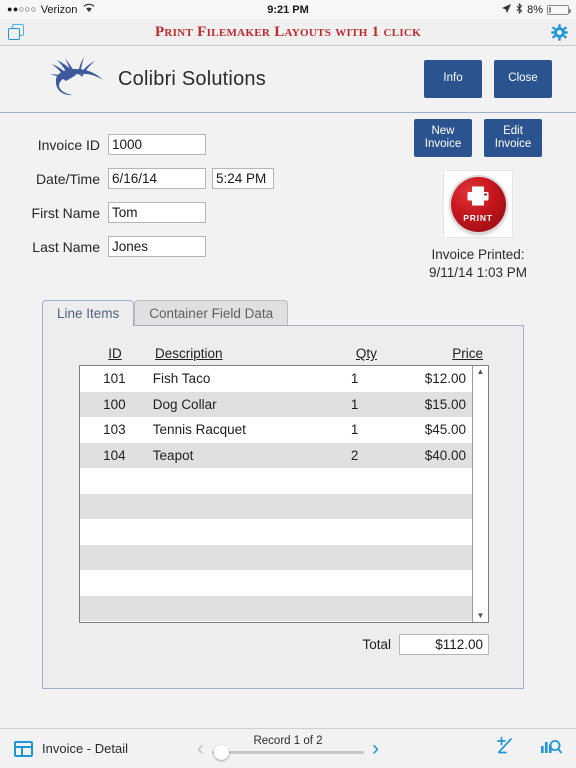  What do you see at coordinates (192, 78) in the screenshot?
I see `brand-name: Colibri Solutions` at bounding box center [192, 78].